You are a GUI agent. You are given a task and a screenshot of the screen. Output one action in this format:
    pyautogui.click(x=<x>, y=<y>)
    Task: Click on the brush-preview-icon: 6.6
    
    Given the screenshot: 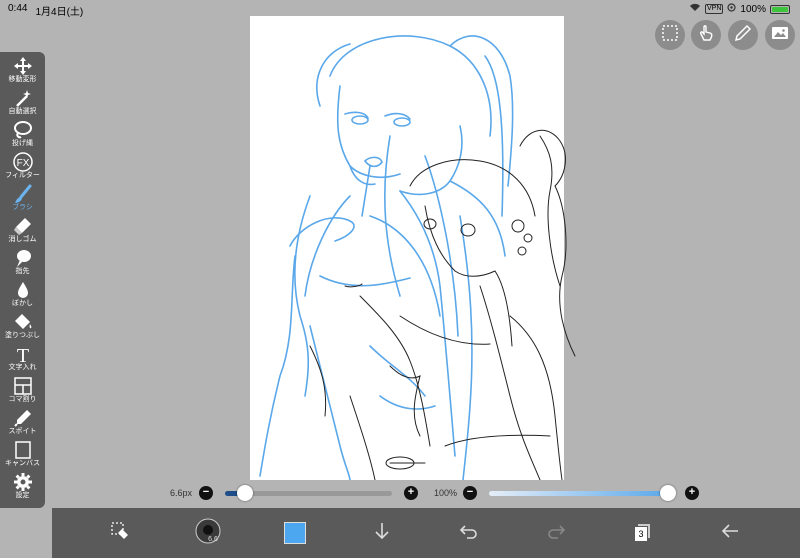 What is the action you would take?
    pyautogui.click(x=208, y=533)
    